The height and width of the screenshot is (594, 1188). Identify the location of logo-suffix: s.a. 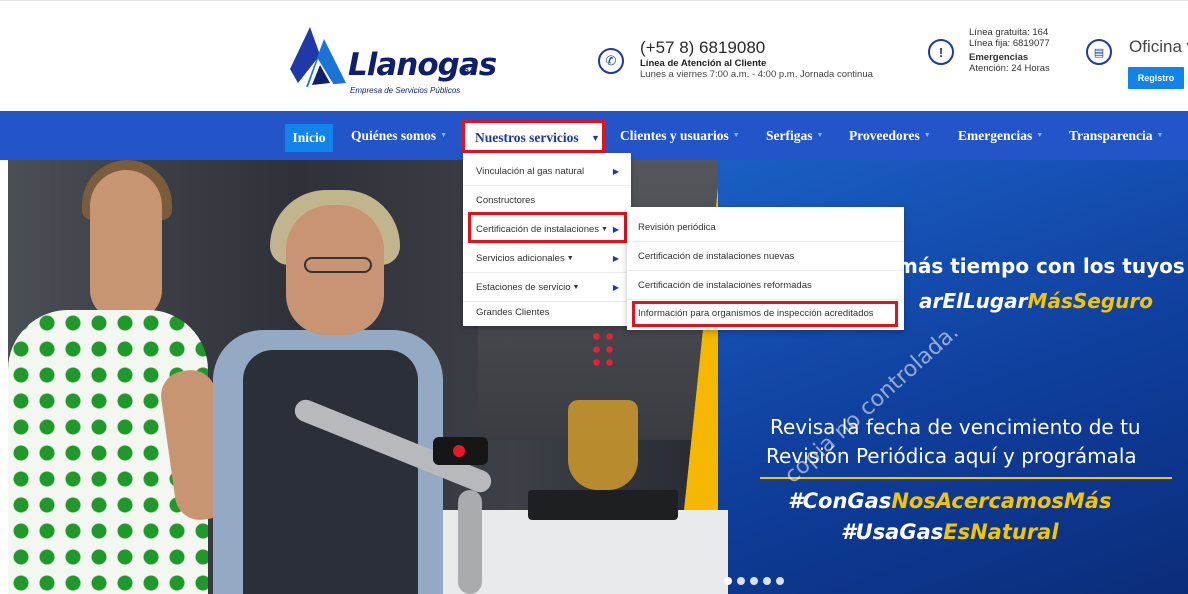
(470, 69).